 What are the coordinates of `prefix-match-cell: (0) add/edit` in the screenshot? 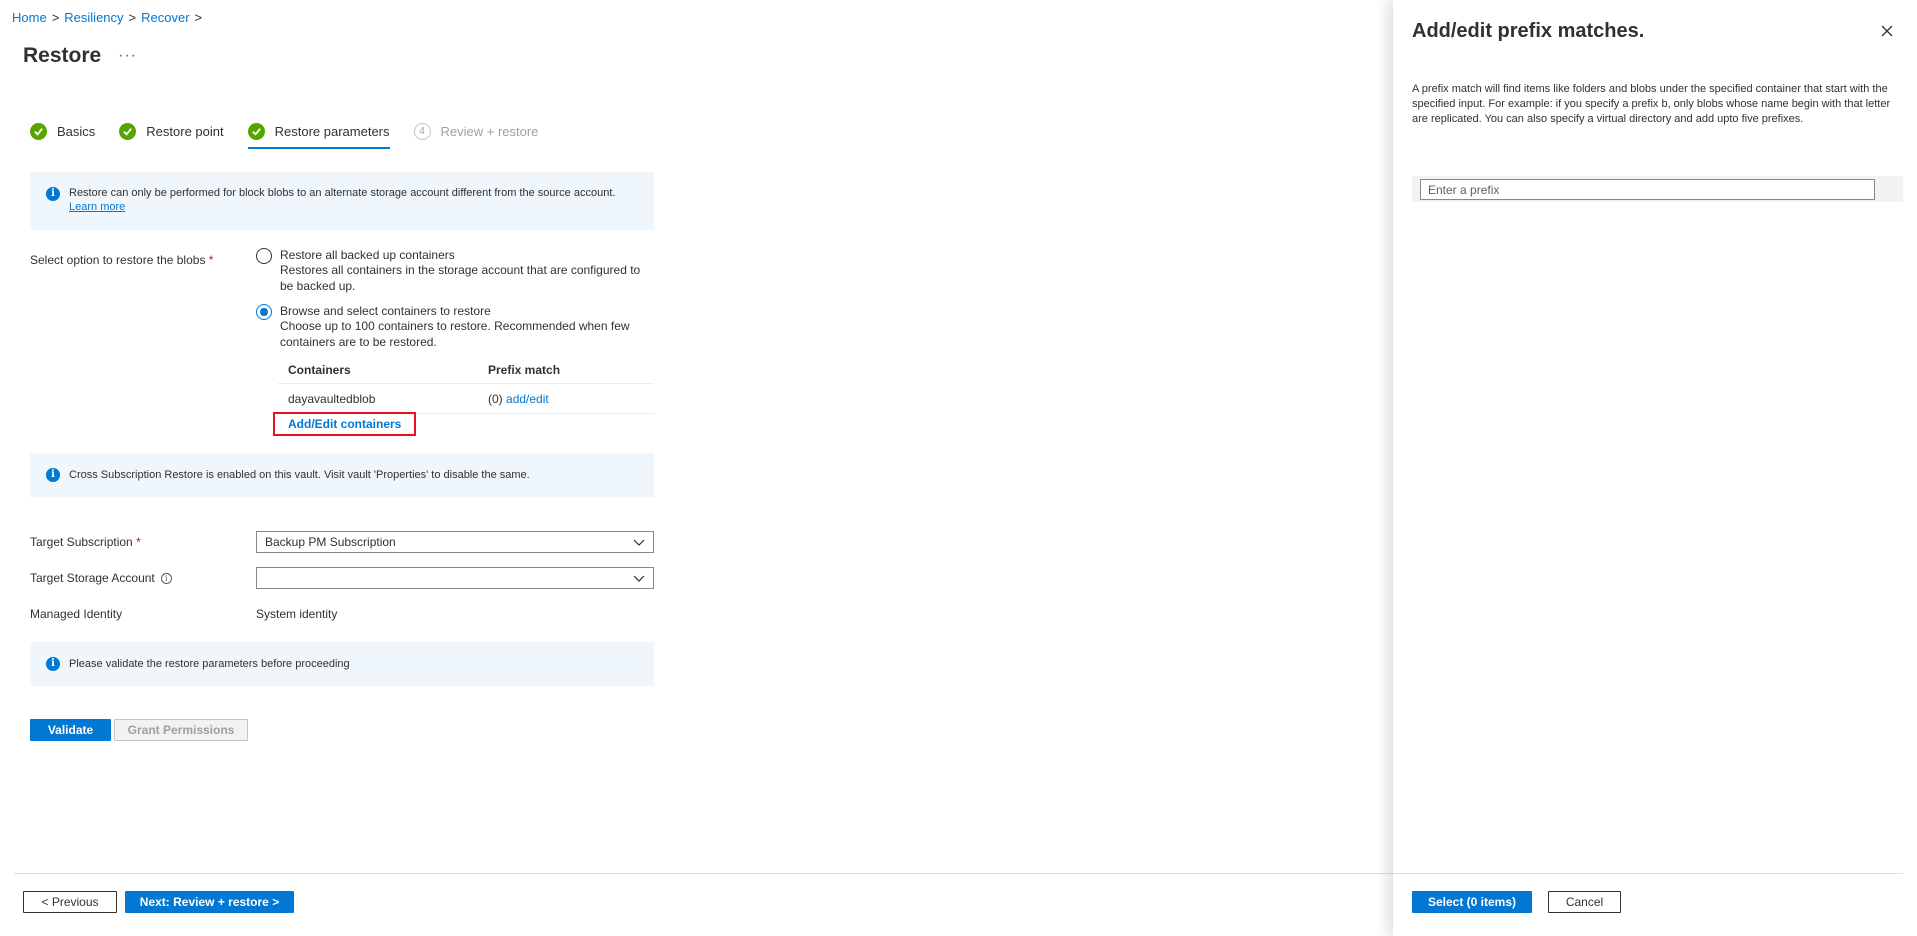 It's located at (571, 399).